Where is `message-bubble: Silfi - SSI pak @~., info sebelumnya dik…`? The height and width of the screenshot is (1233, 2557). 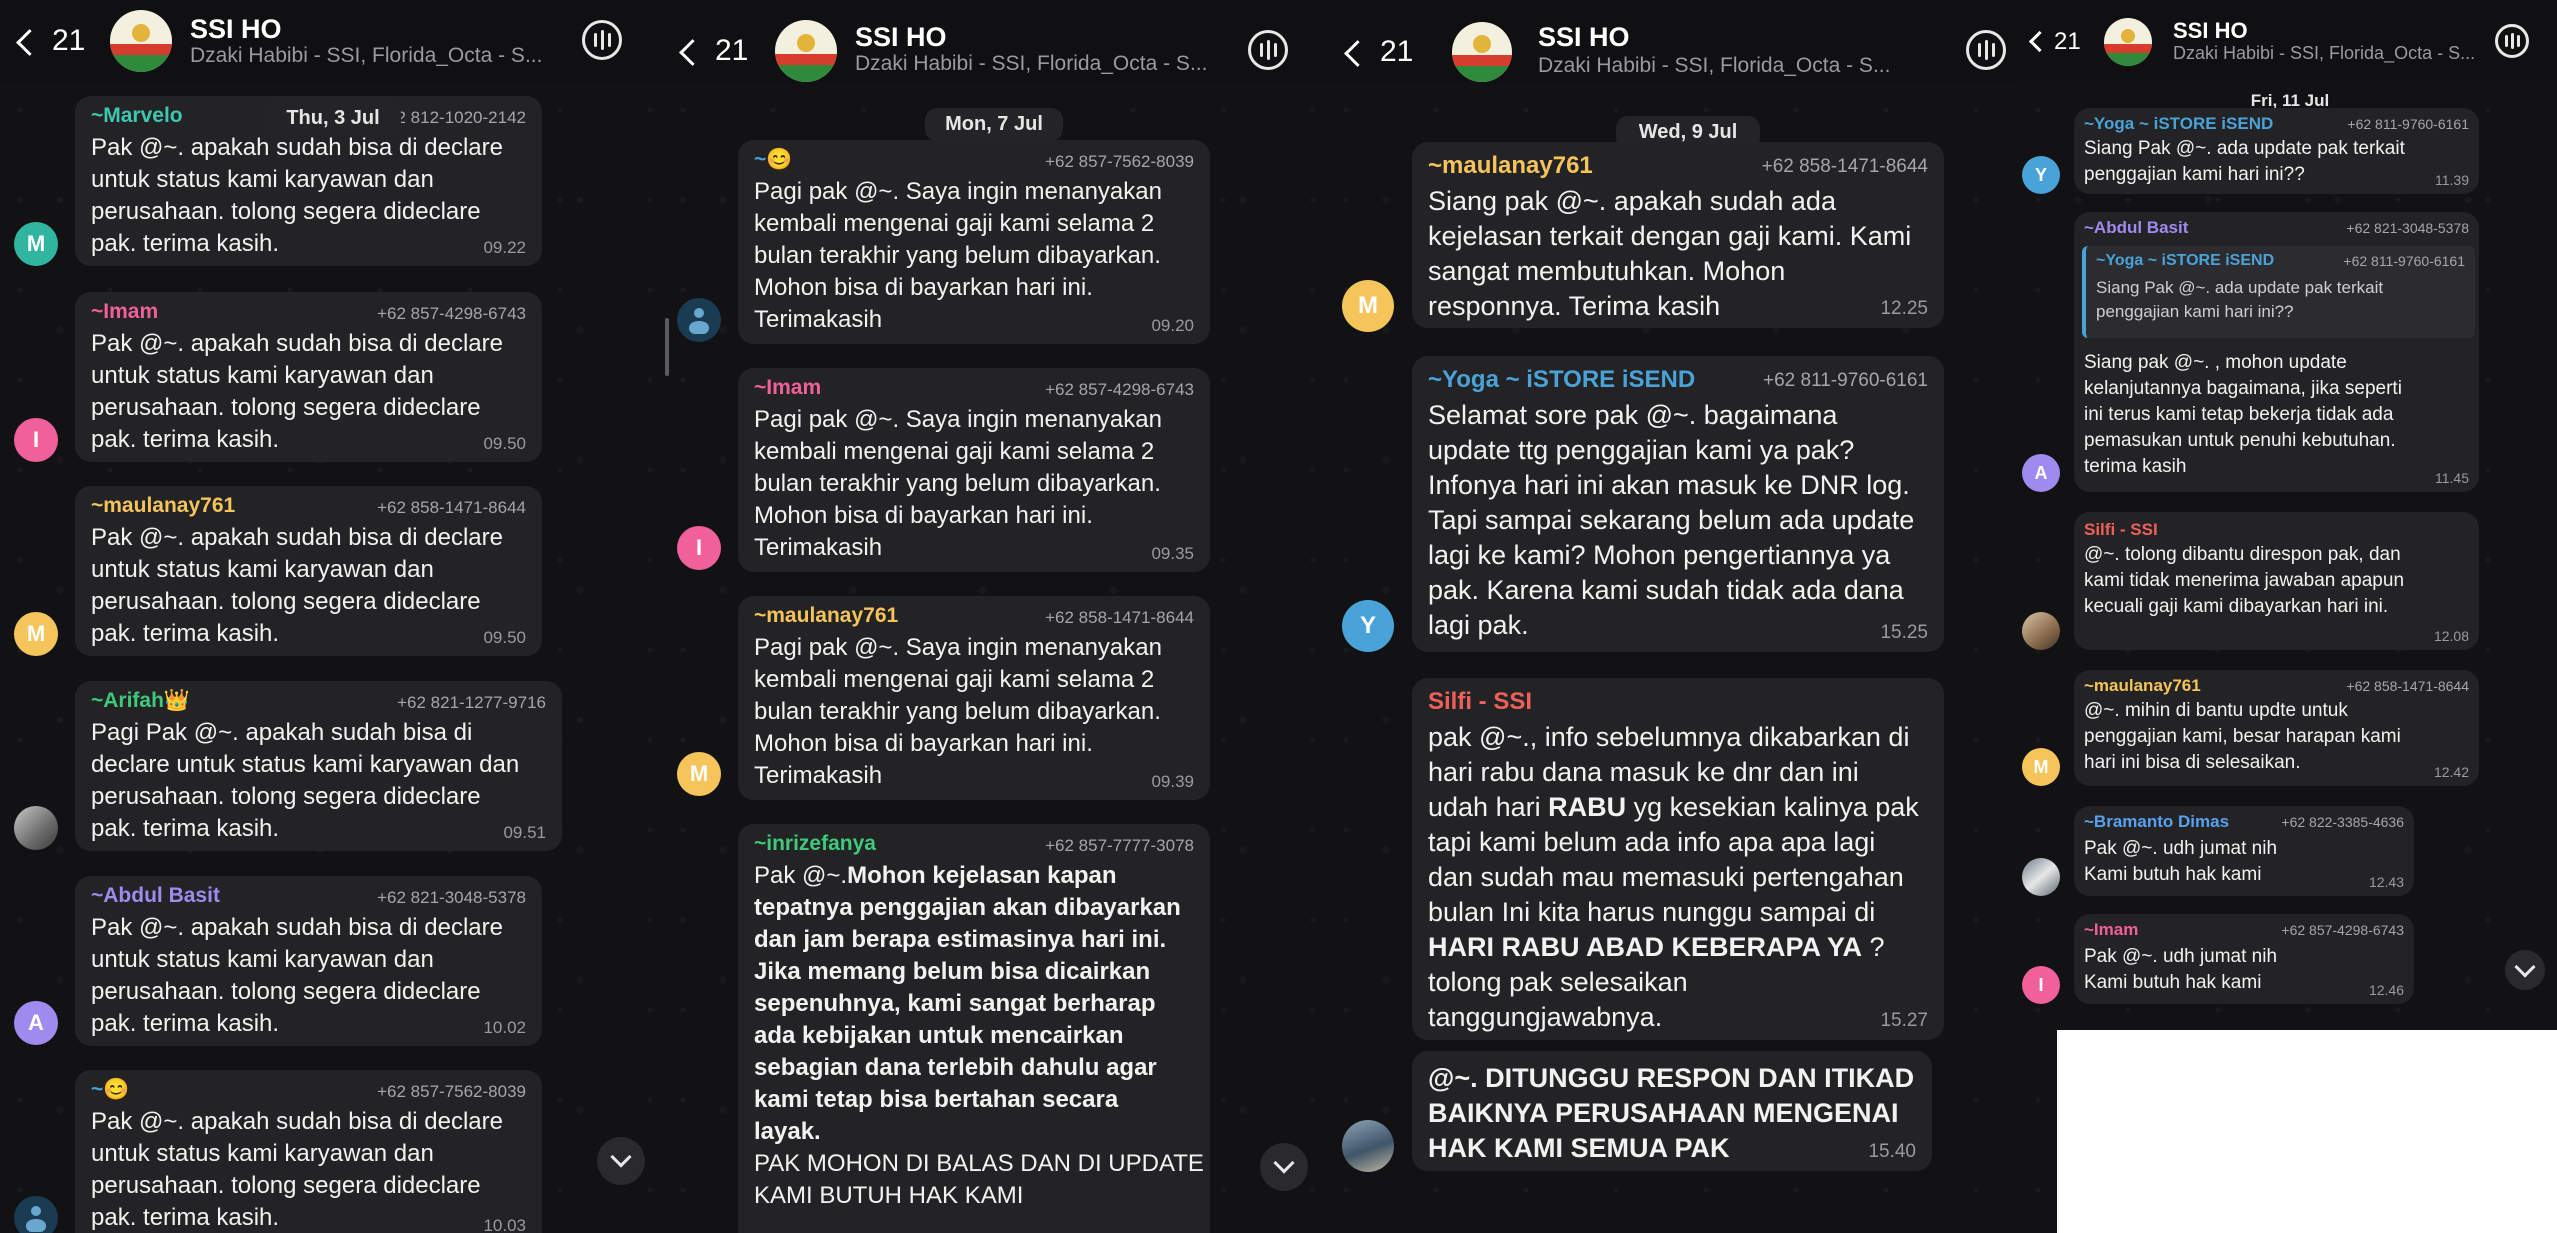 message-bubble: Silfi - SSI pak @~., info sebelumnya dik… is located at coordinates (1678, 859).